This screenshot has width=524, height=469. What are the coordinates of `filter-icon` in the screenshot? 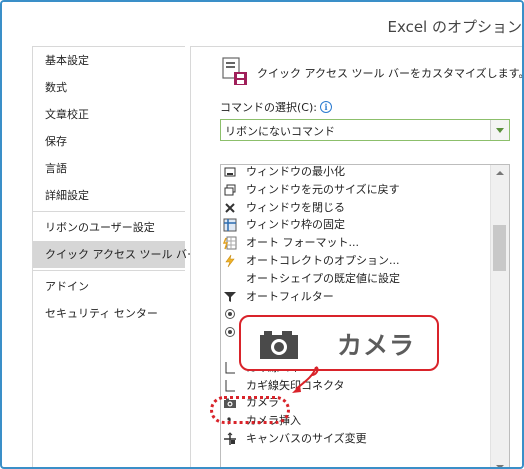 It's located at (230, 297).